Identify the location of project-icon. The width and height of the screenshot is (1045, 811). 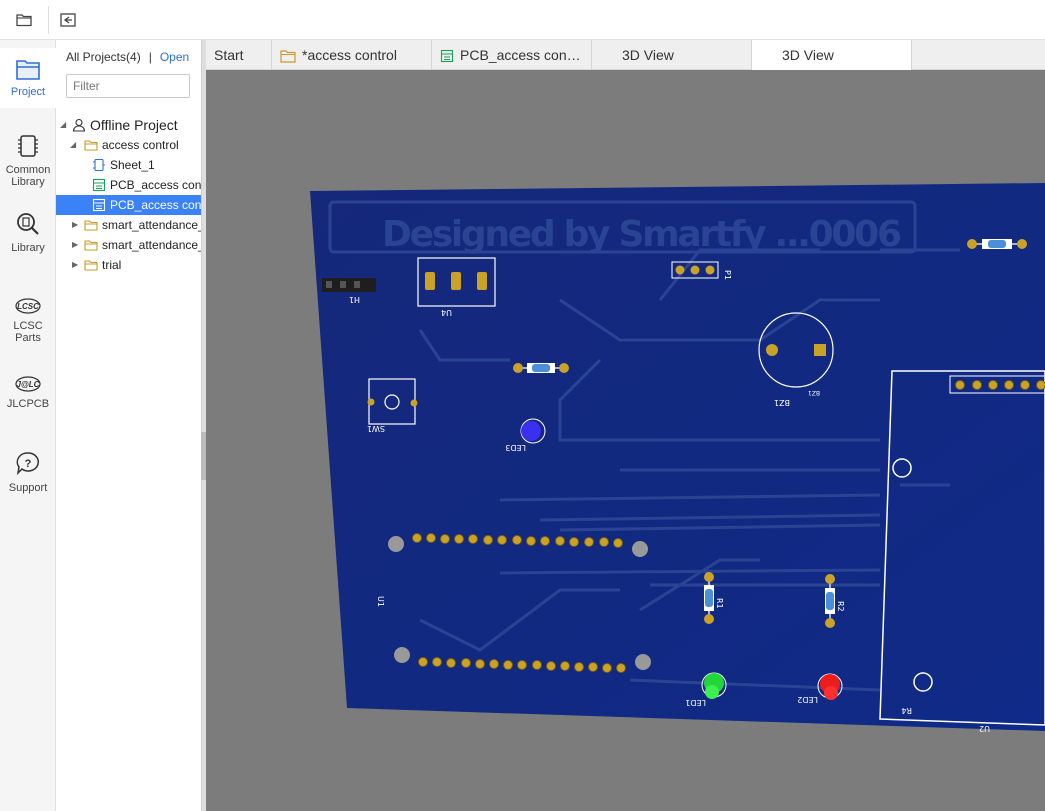
(28, 70).